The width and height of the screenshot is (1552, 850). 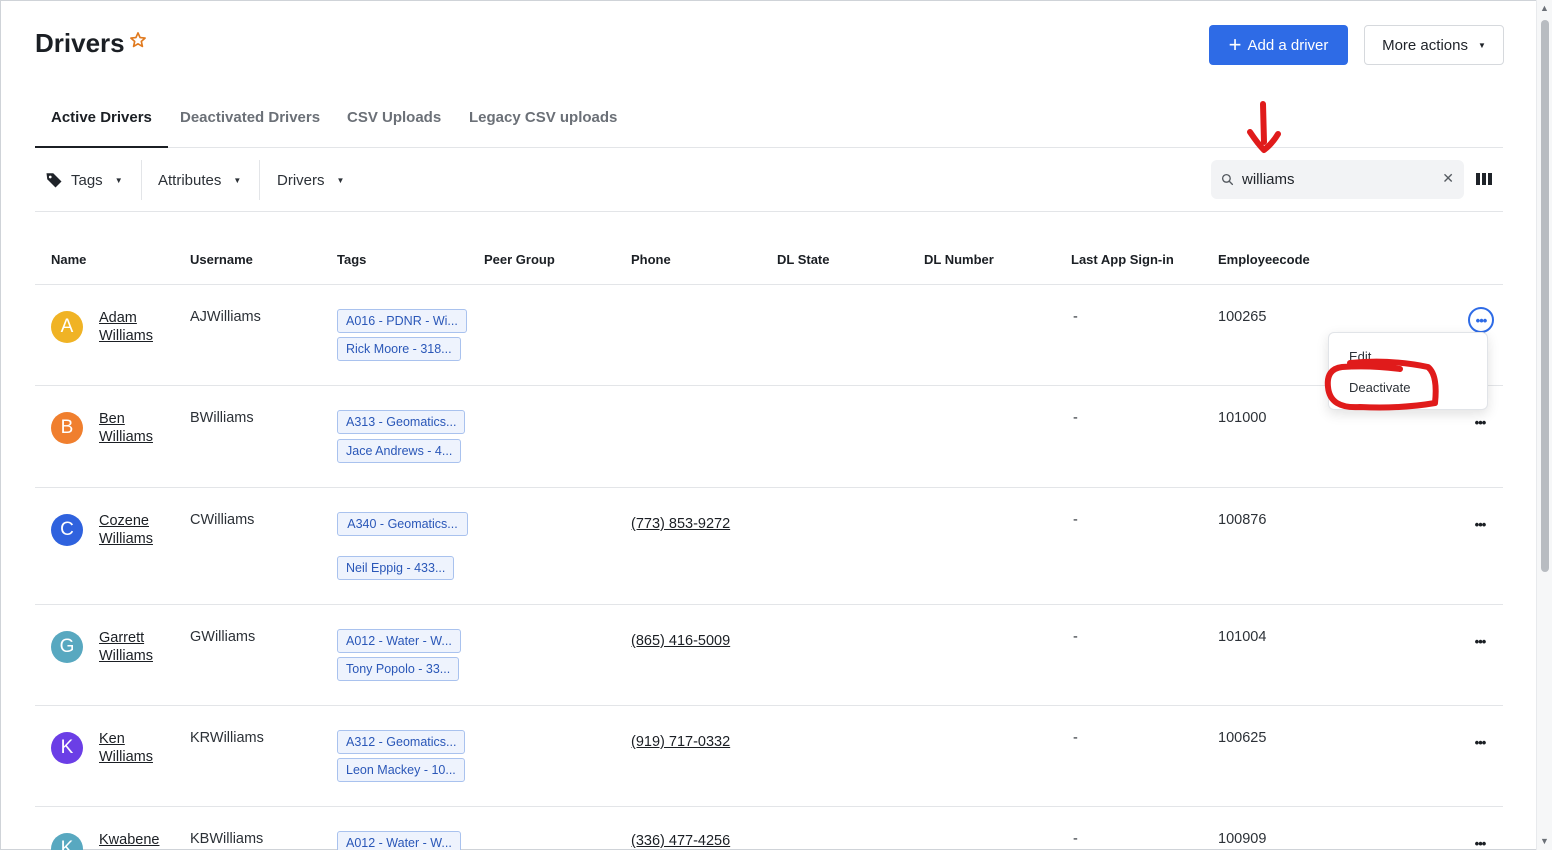 I want to click on scroll-down-icon: ▼, so click(x=1544, y=841).